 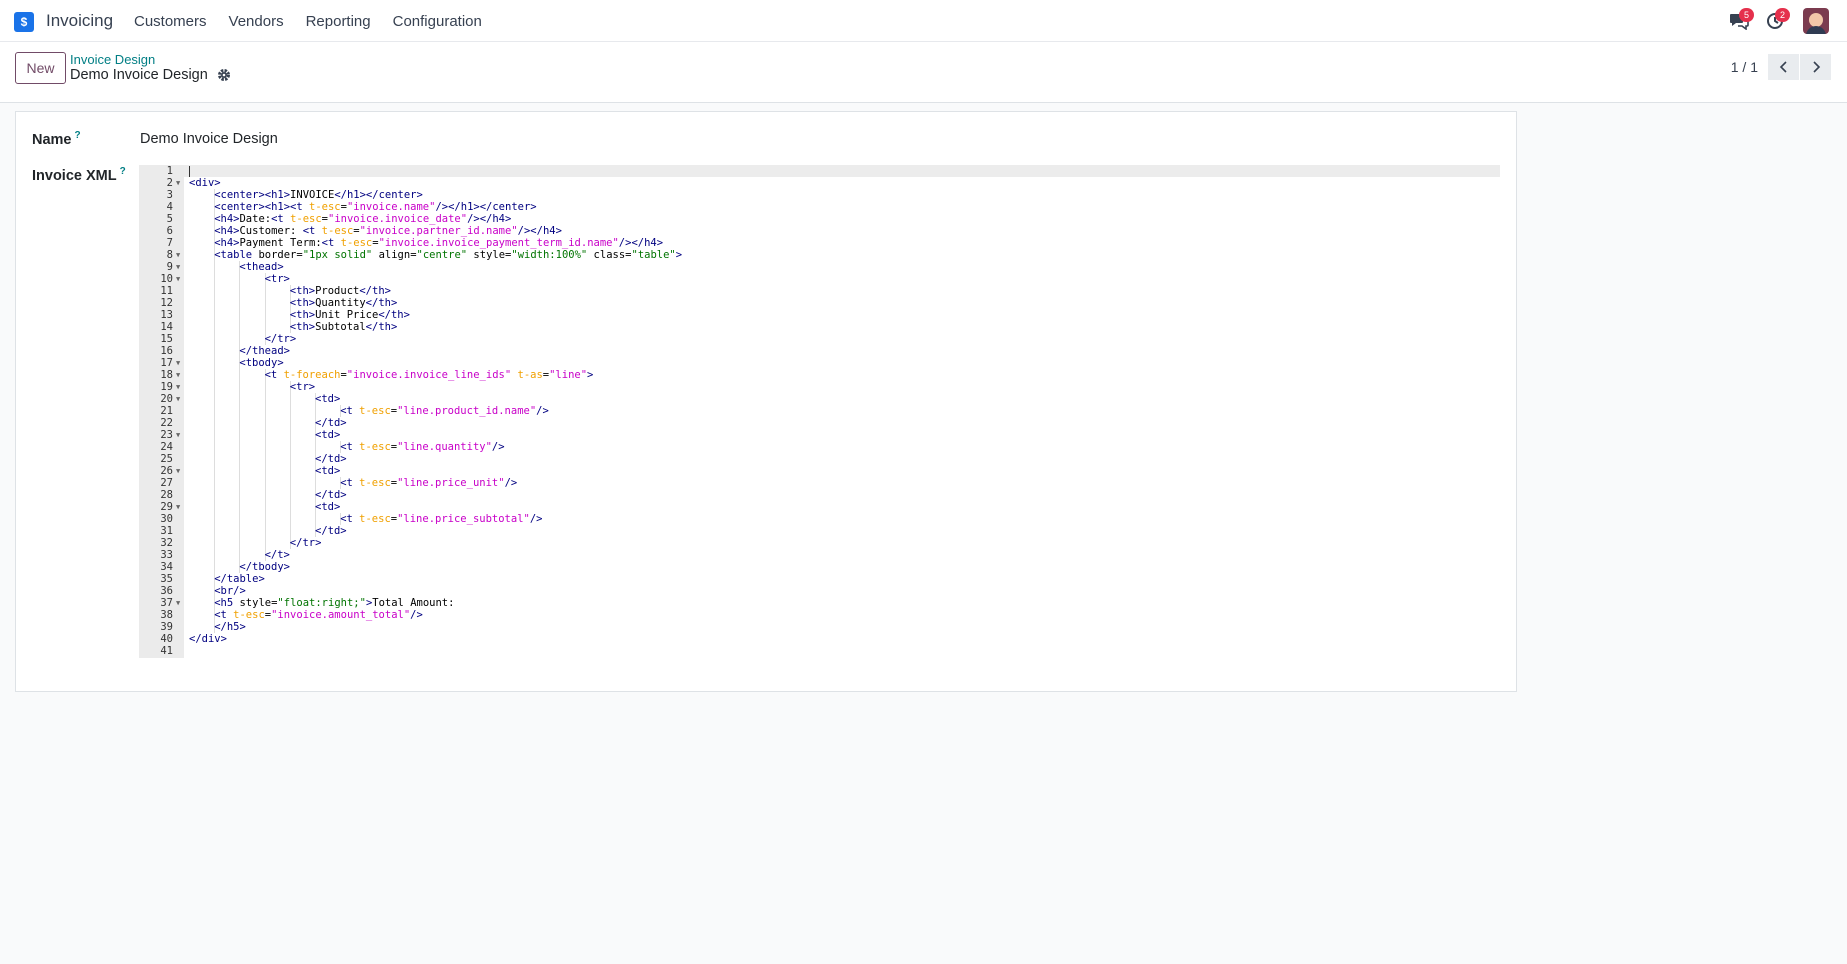 I want to click on messages-button: 5, so click(x=1739, y=21).